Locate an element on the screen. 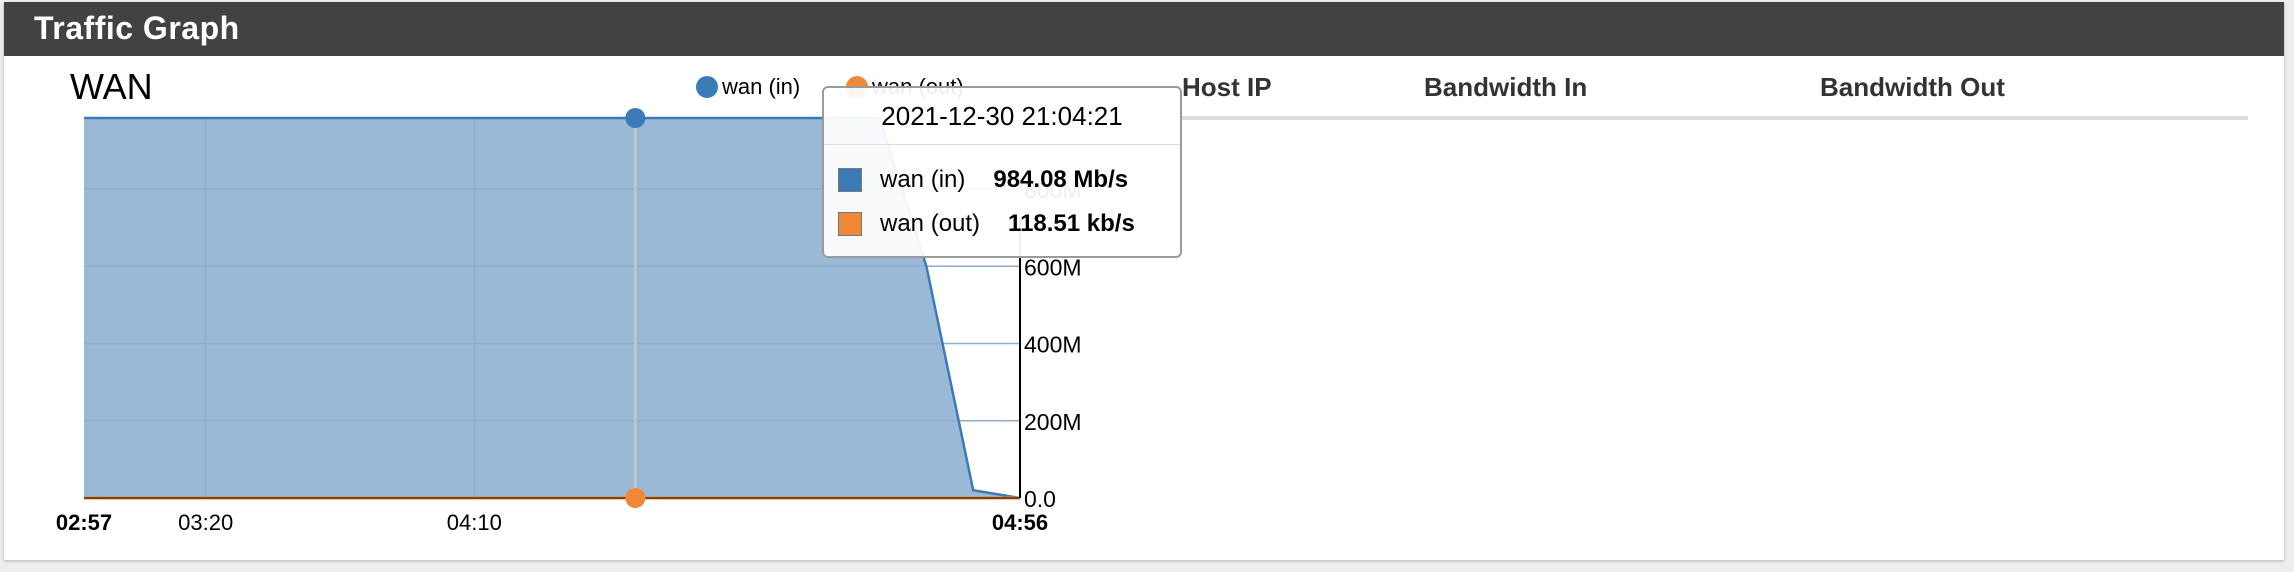 The height and width of the screenshot is (572, 2294). tooltip-row: wan (out) 118.51 kb/s is located at coordinates (986, 224).